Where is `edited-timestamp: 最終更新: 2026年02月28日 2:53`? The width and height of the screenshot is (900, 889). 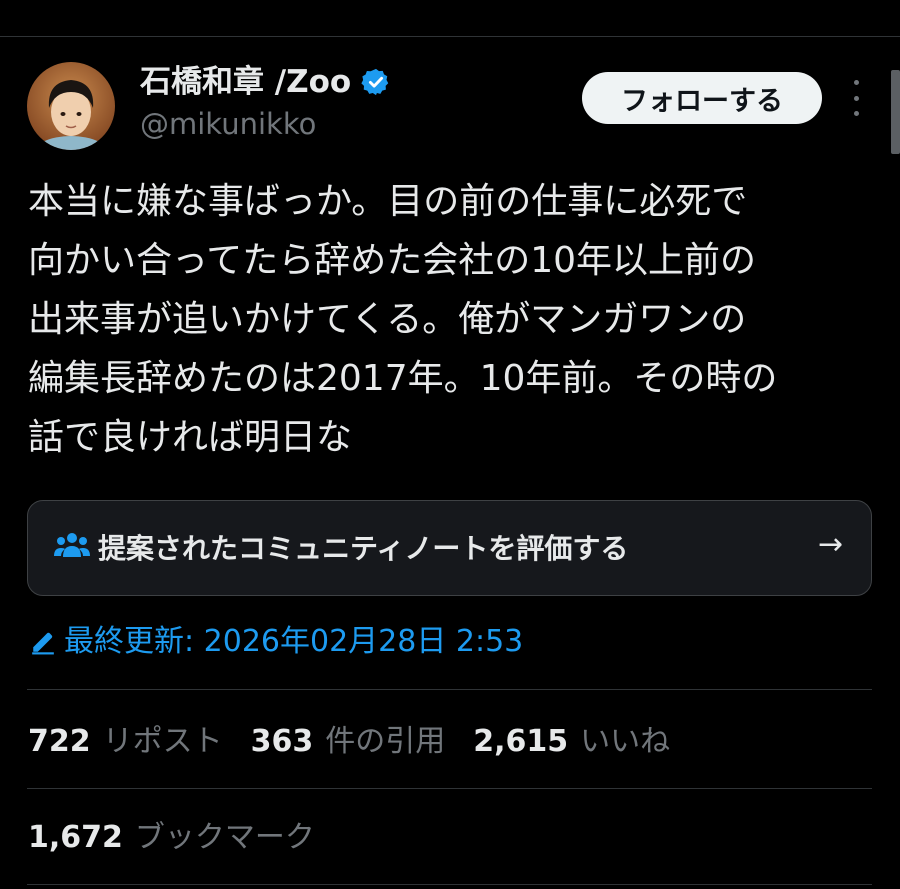 edited-timestamp: 最終更新: 2026年02月28日 2:53 is located at coordinates (294, 641).